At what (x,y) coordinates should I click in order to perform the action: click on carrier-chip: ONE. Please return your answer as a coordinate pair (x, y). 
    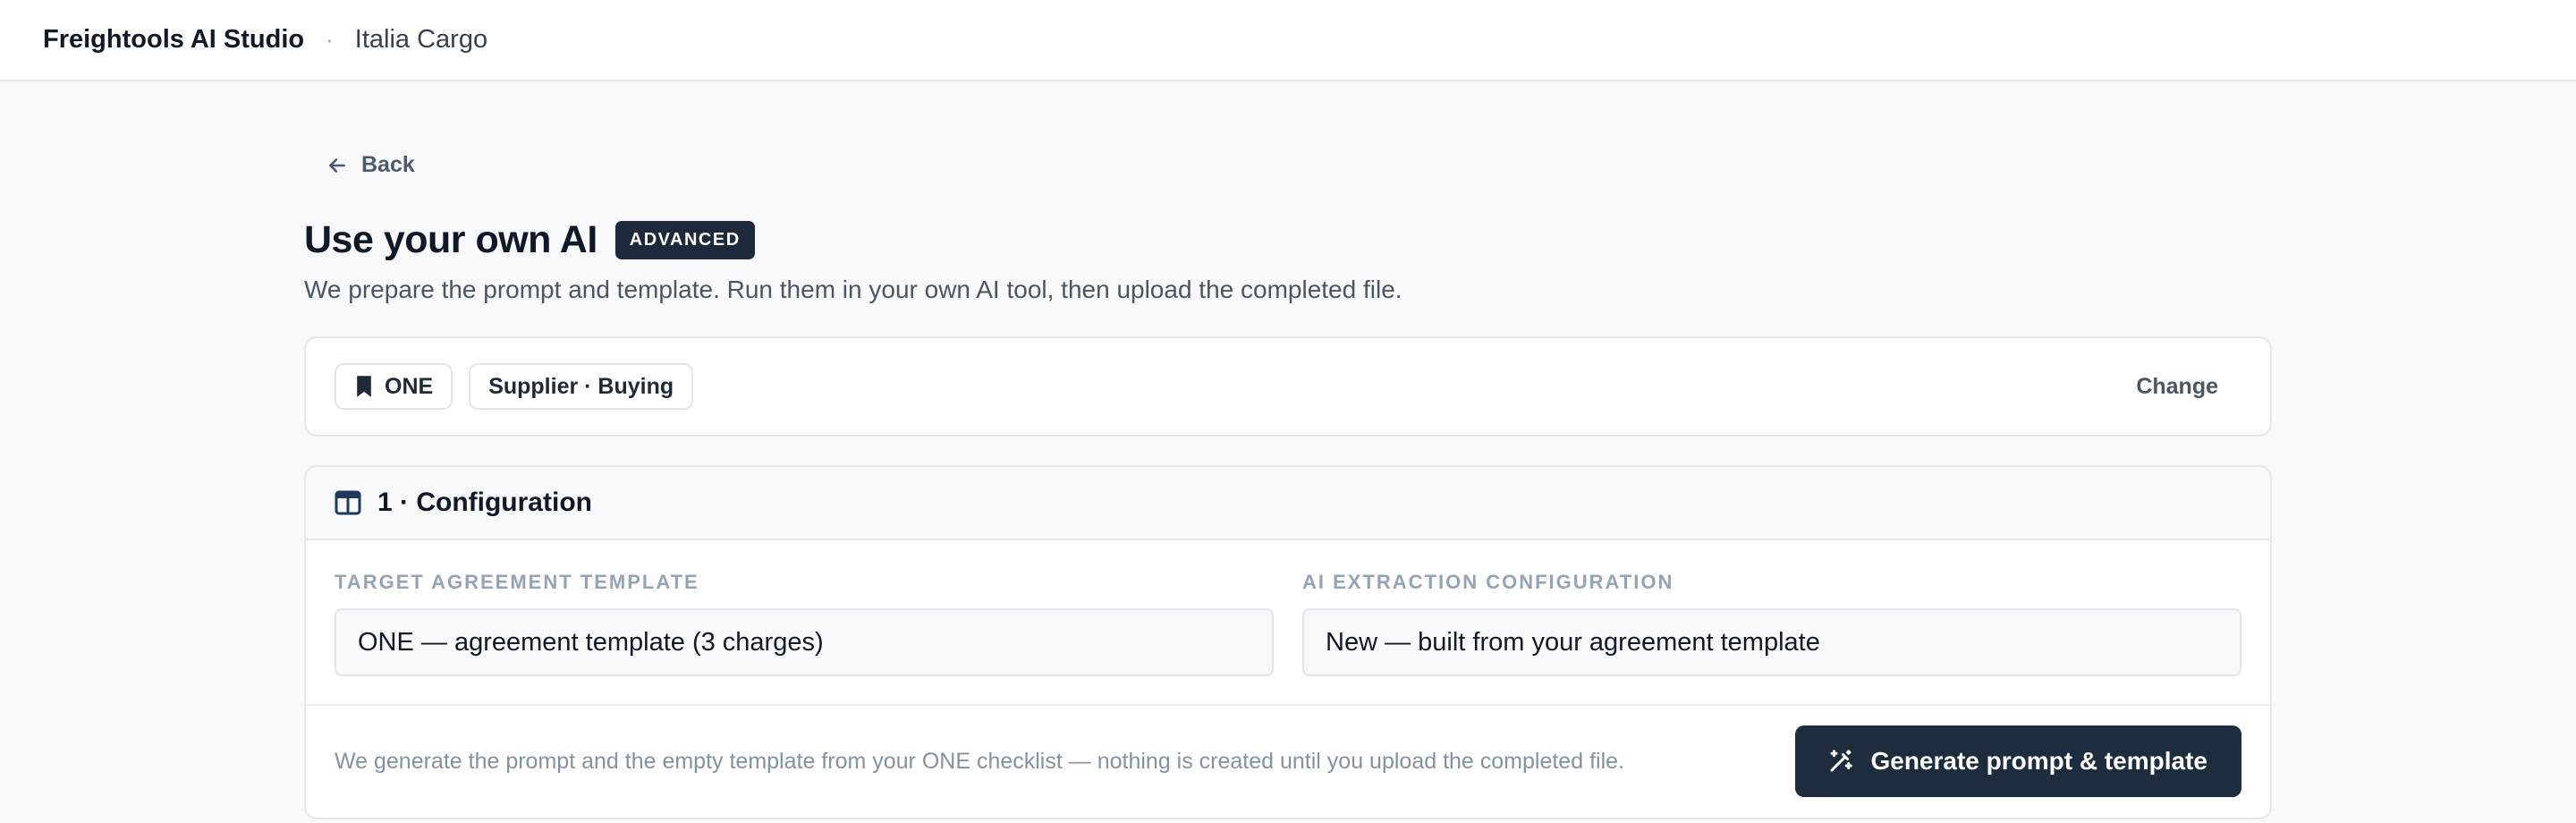
    Looking at the image, I should click on (394, 386).